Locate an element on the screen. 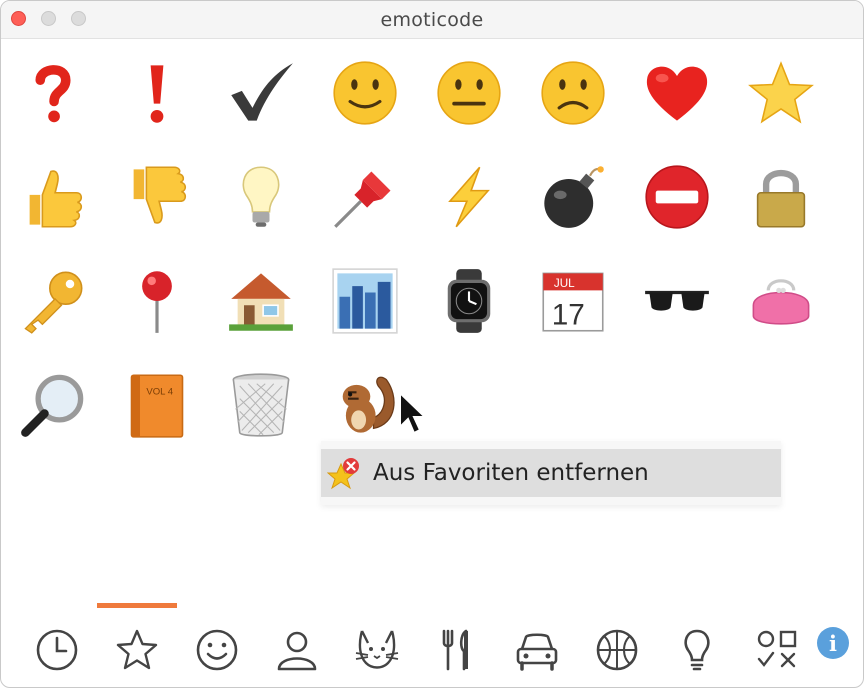  context-menu: Aus Favoriten entfernen is located at coordinates (551, 473).